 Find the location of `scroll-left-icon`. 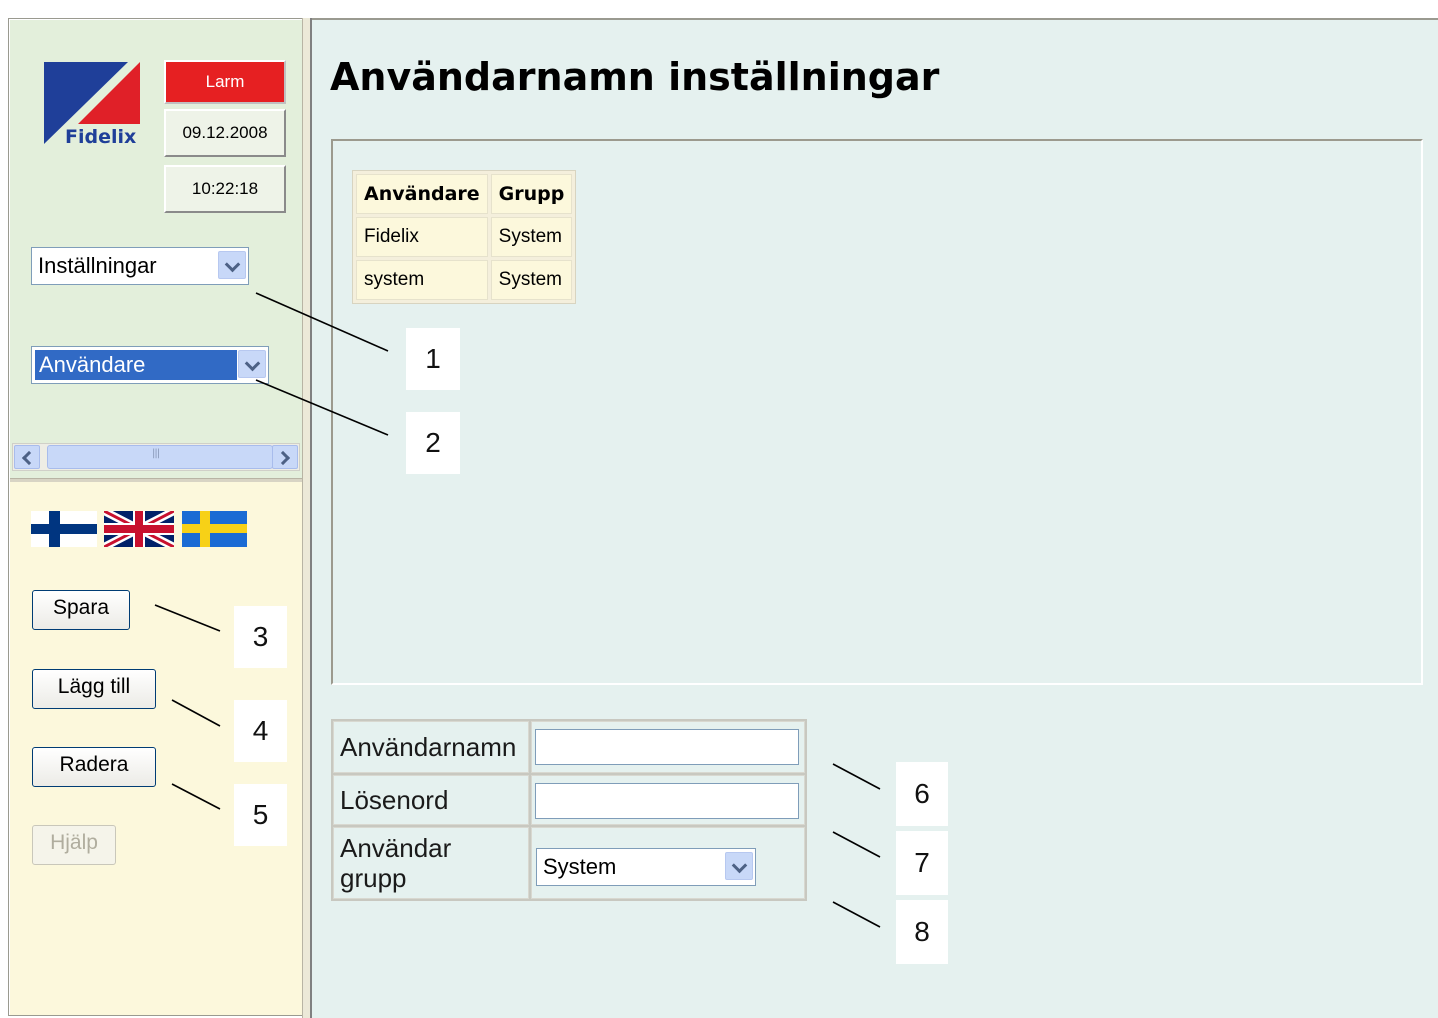

scroll-left-icon is located at coordinates (27, 457).